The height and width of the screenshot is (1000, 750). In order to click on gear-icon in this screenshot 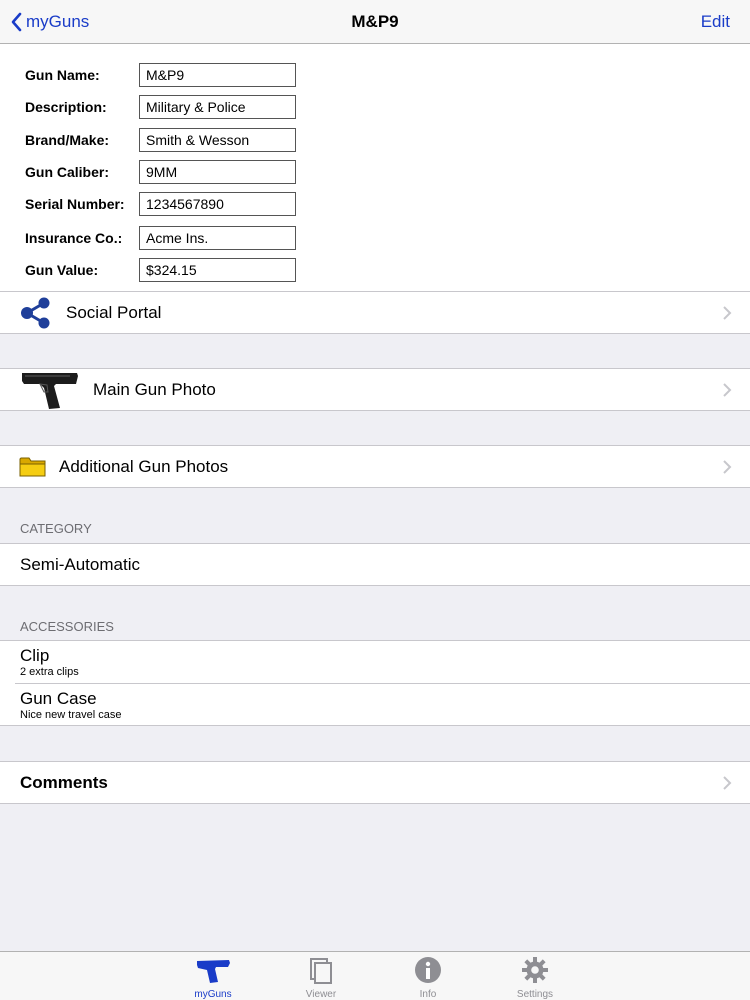, I will do `click(535, 970)`.